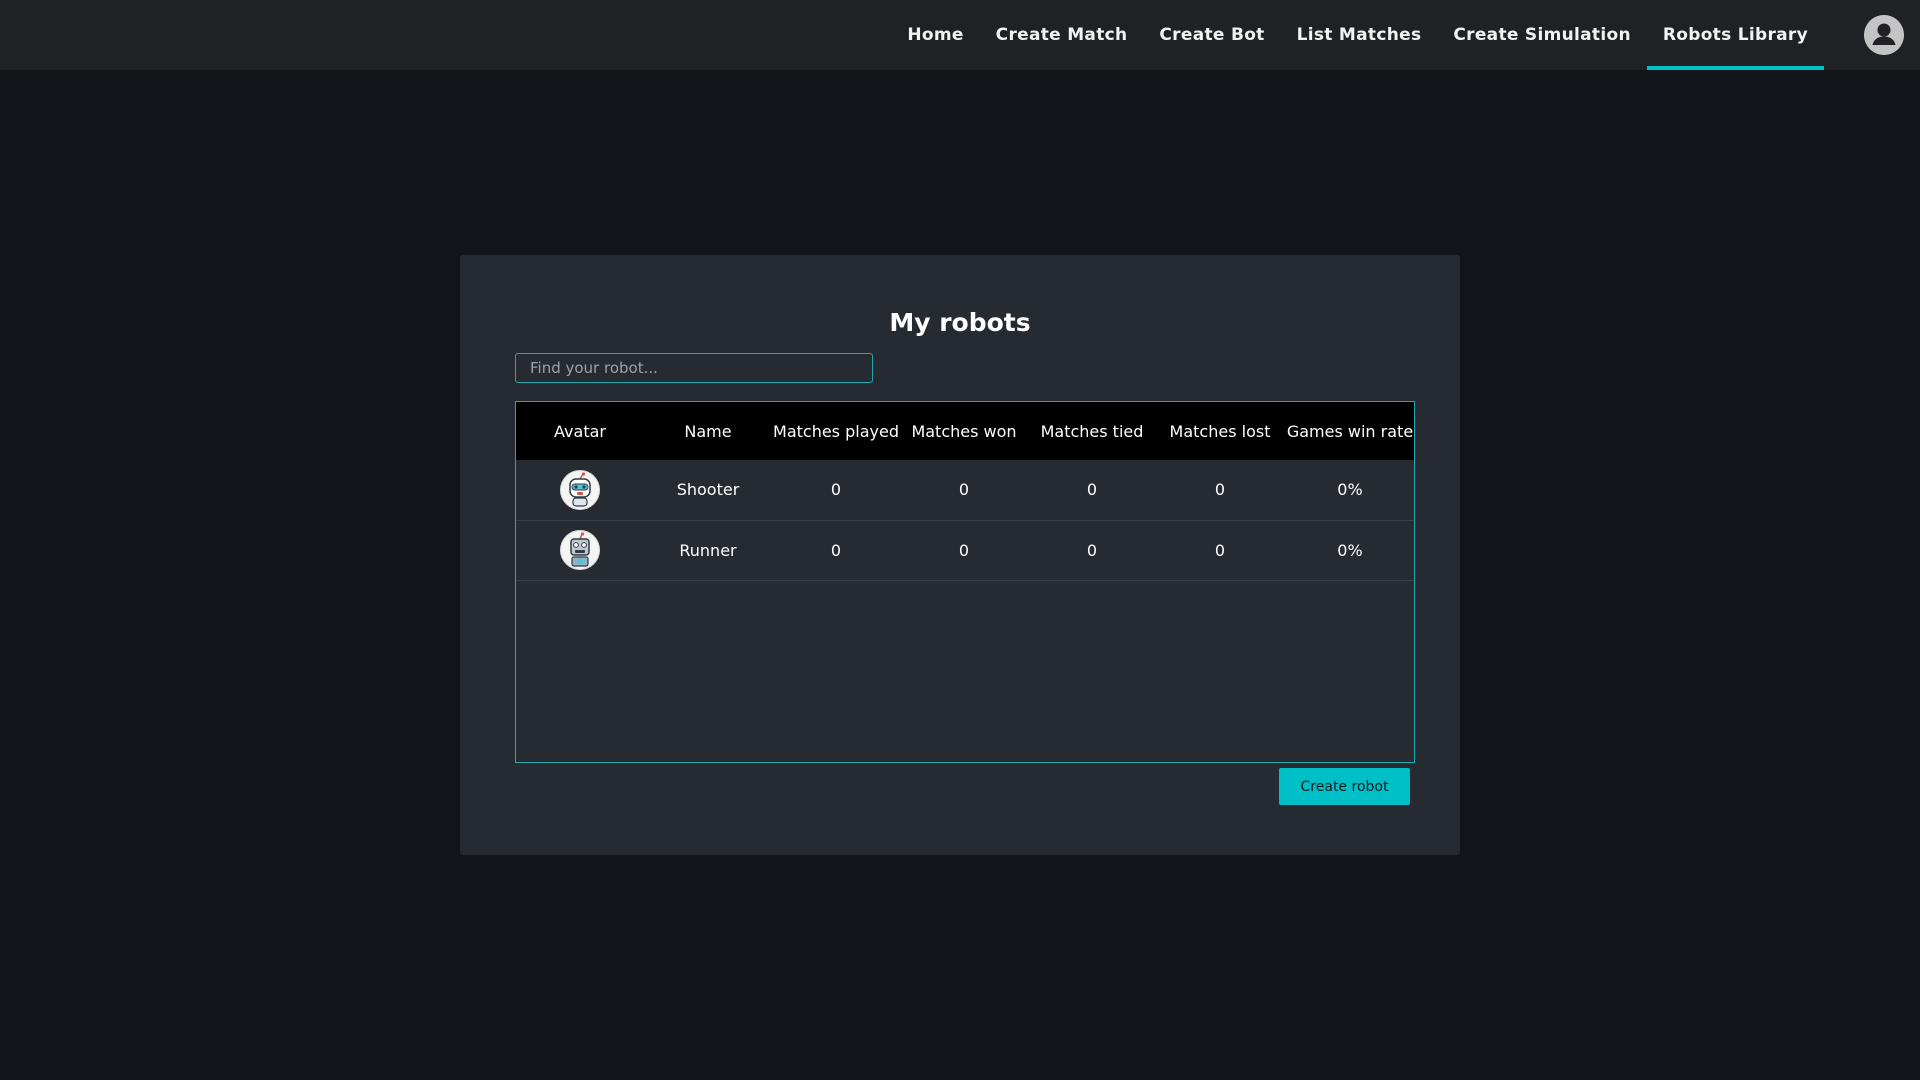 The image size is (1920, 1080). What do you see at coordinates (1092, 431) in the screenshot?
I see `column-header-matches-tied: Matches tied` at bounding box center [1092, 431].